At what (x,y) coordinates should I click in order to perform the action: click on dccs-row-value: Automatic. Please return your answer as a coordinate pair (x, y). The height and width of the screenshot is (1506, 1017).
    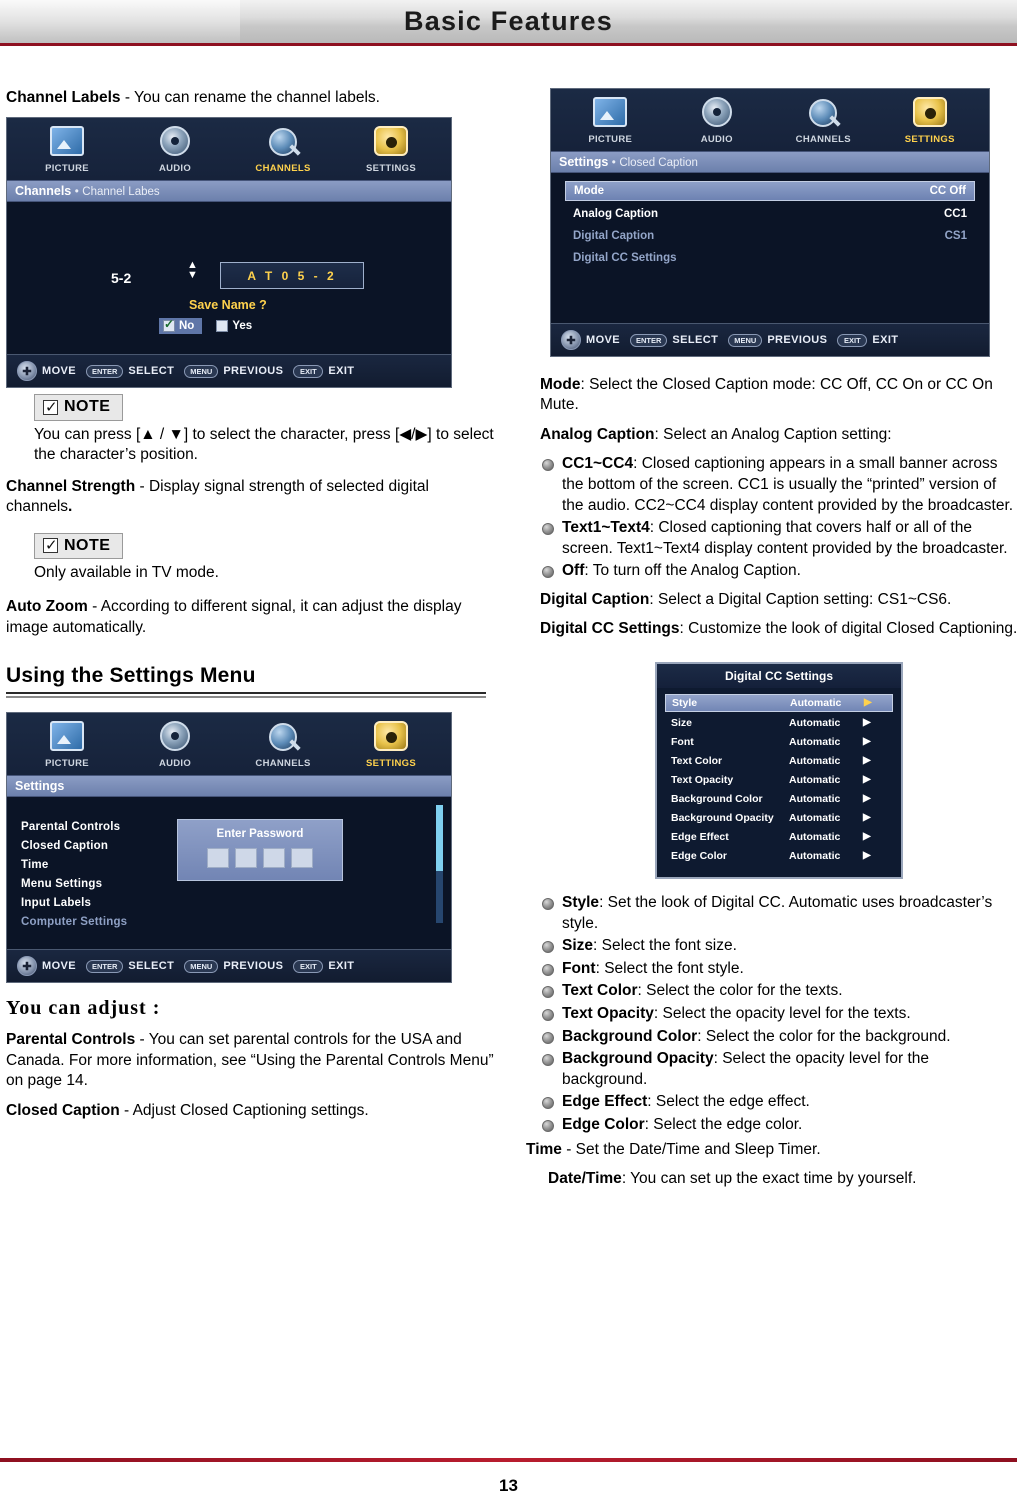
    Looking at the image, I should click on (815, 855).